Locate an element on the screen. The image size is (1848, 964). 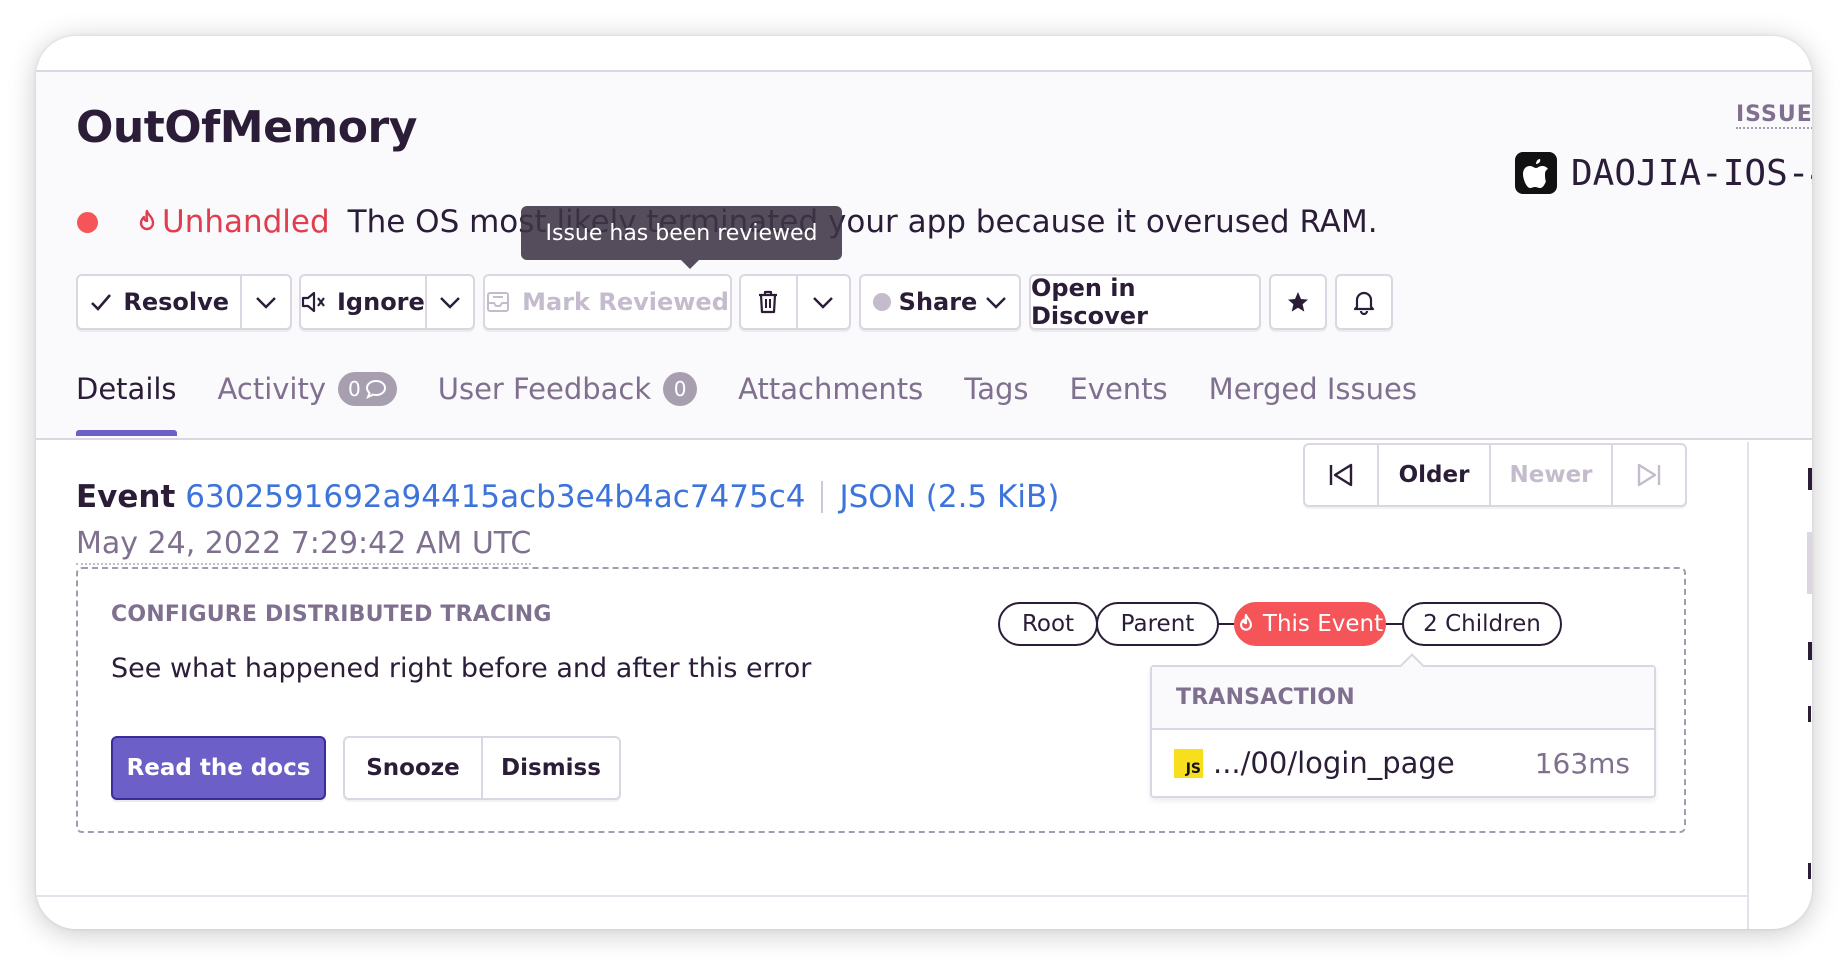
tab-tags: Tags is located at coordinates (996, 389).